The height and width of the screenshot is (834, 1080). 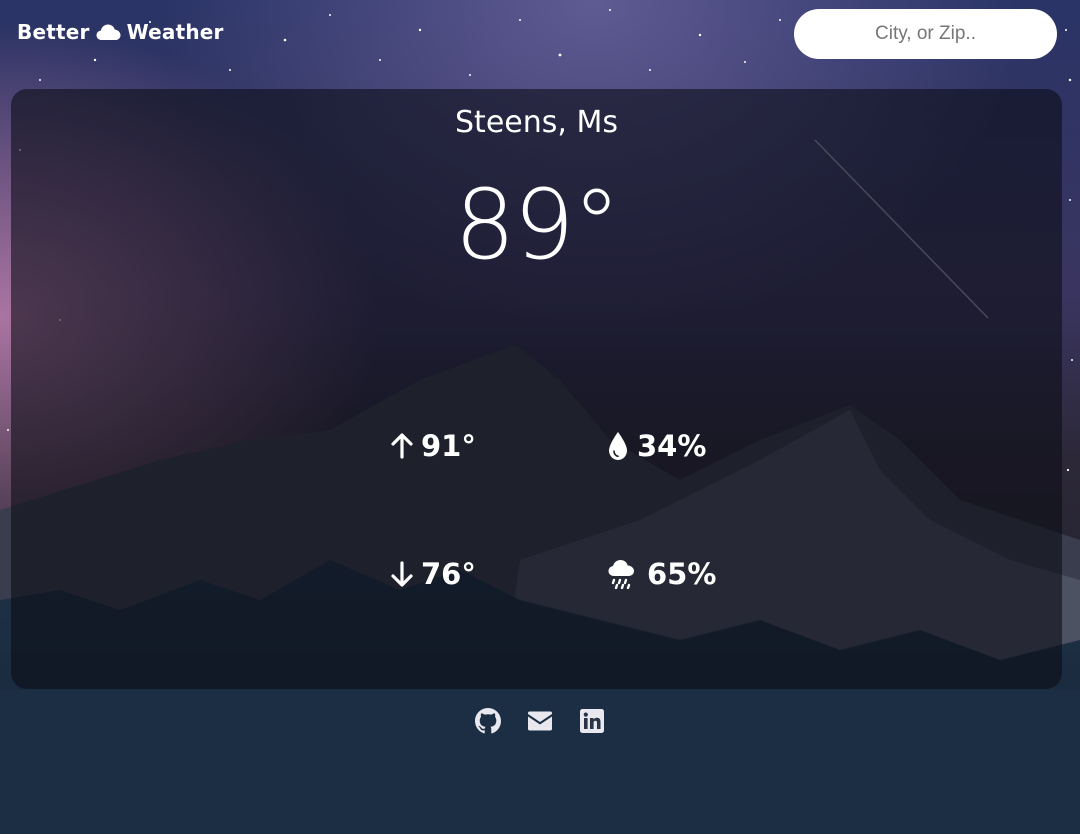 I want to click on humidity-value: 34%, so click(x=672, y=446).